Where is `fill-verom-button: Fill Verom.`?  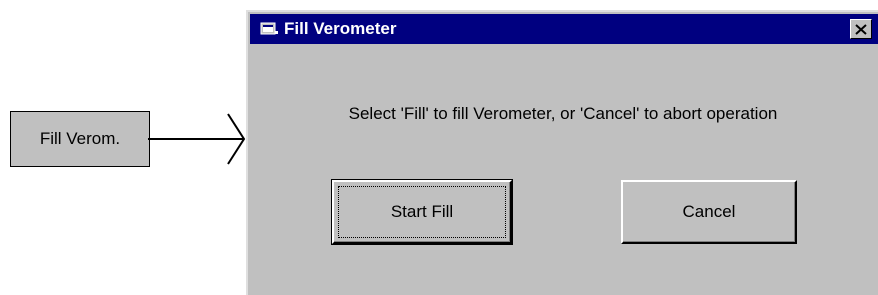
fill-verom-button: Fill Verom. is located at coordinates (80, 139).